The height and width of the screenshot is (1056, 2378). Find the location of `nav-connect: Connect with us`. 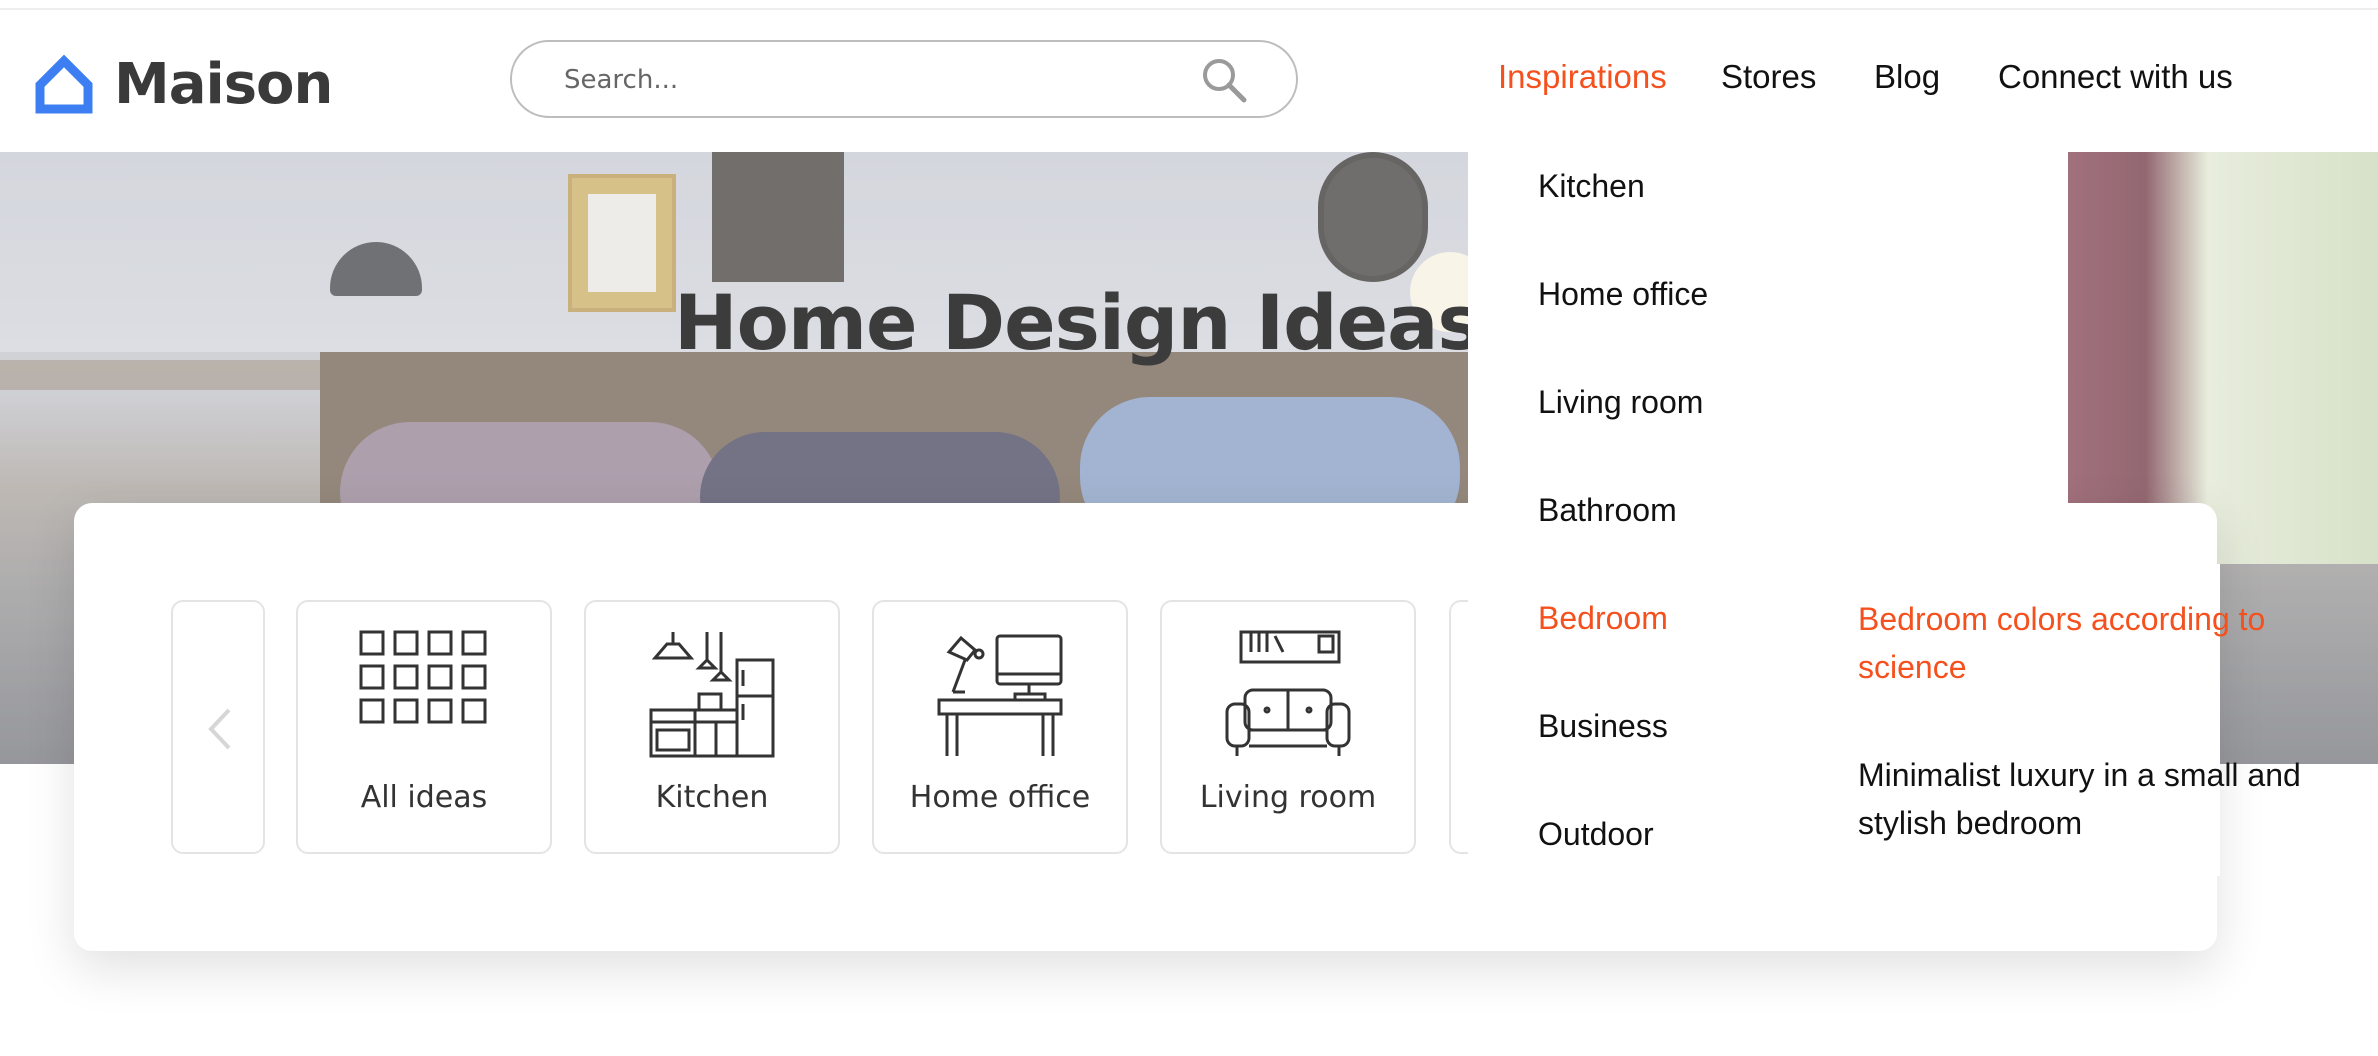

nav-connect: Connect with us is located at coordinates (2115, 77).